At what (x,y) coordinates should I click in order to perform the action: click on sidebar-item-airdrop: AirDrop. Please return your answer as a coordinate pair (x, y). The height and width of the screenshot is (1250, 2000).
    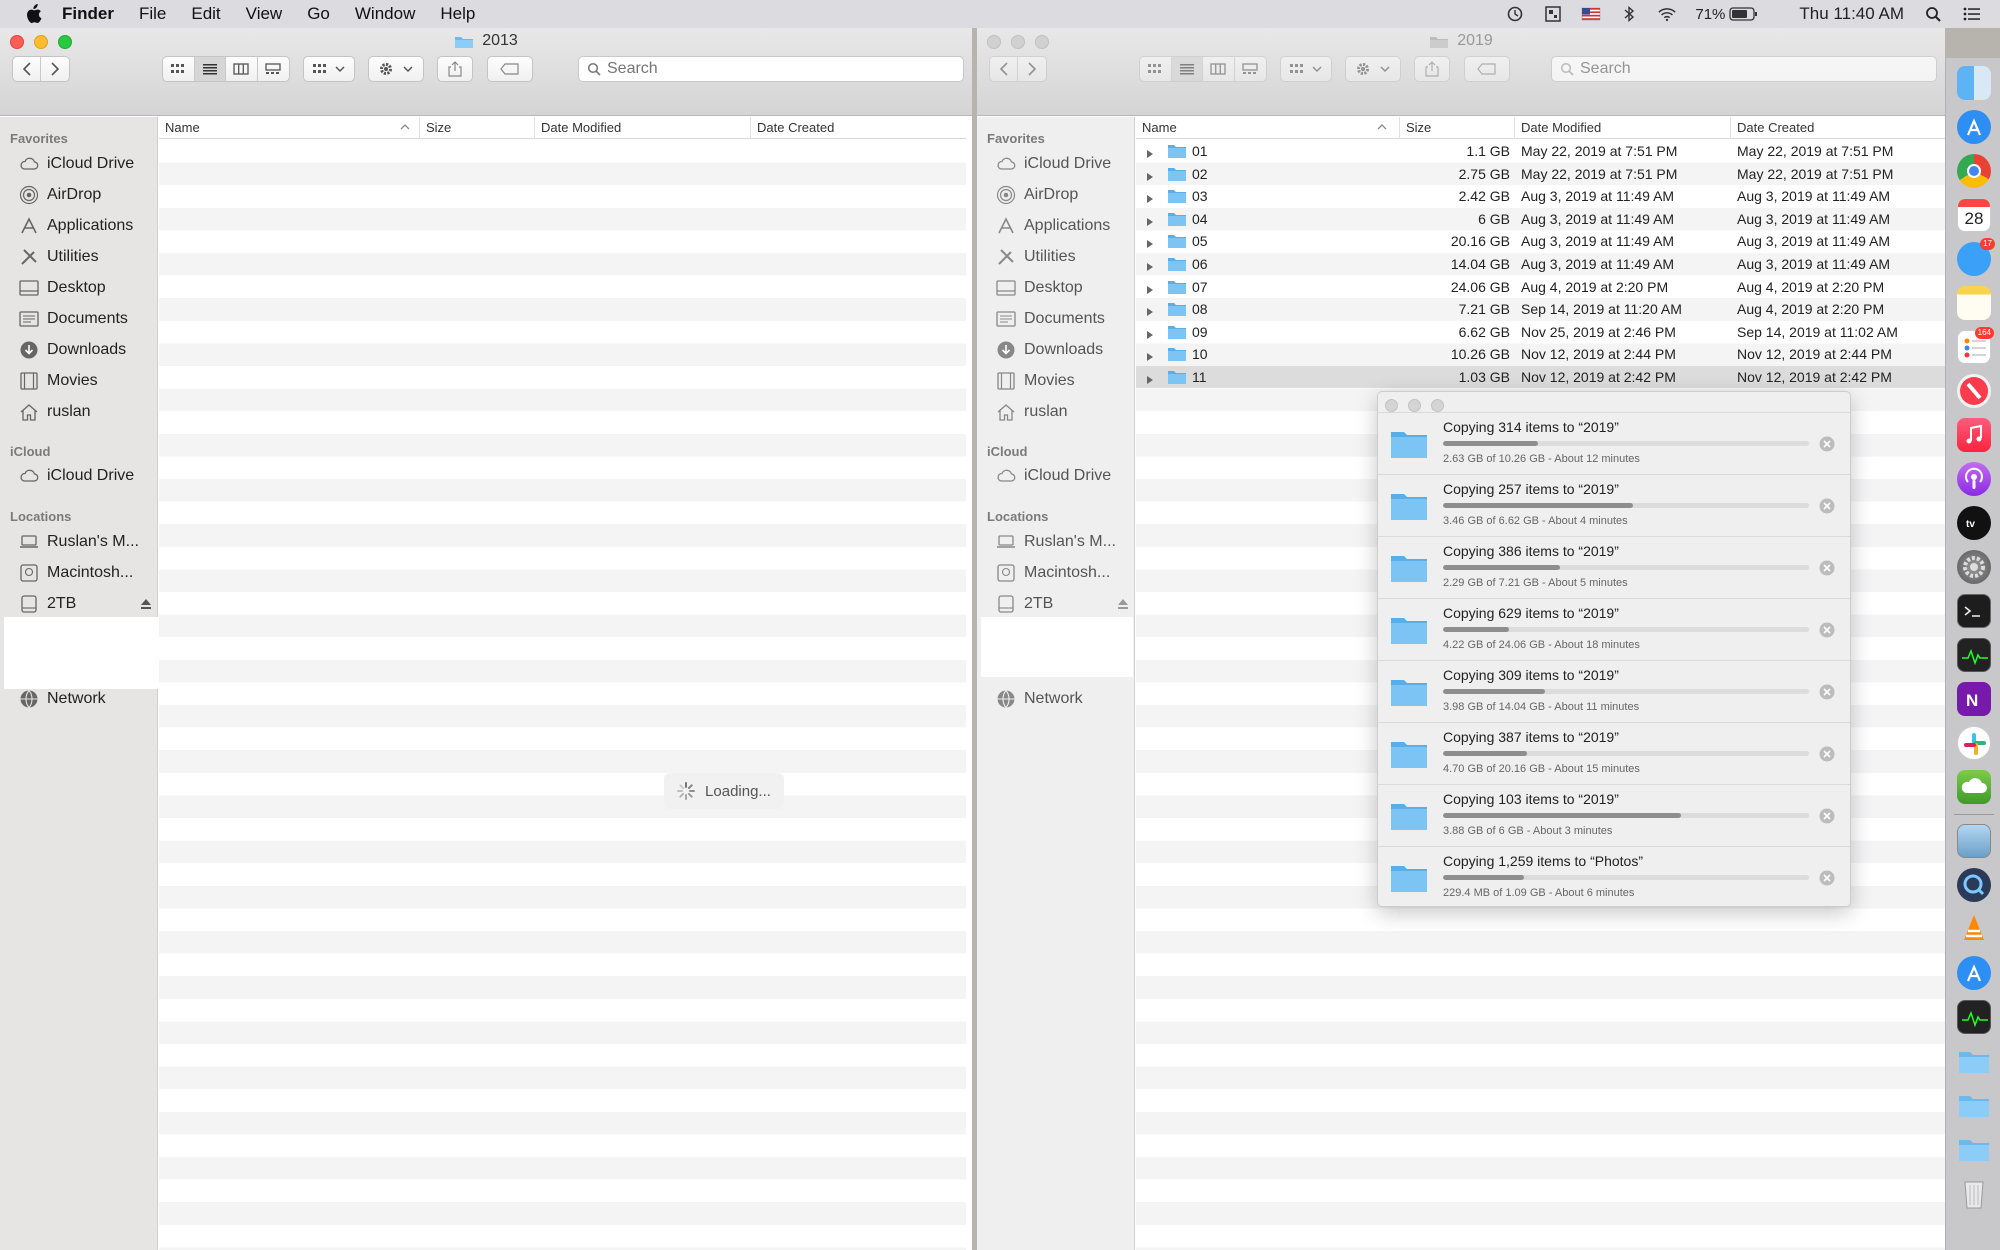
    Looking at the image, I should click on (86, 195).